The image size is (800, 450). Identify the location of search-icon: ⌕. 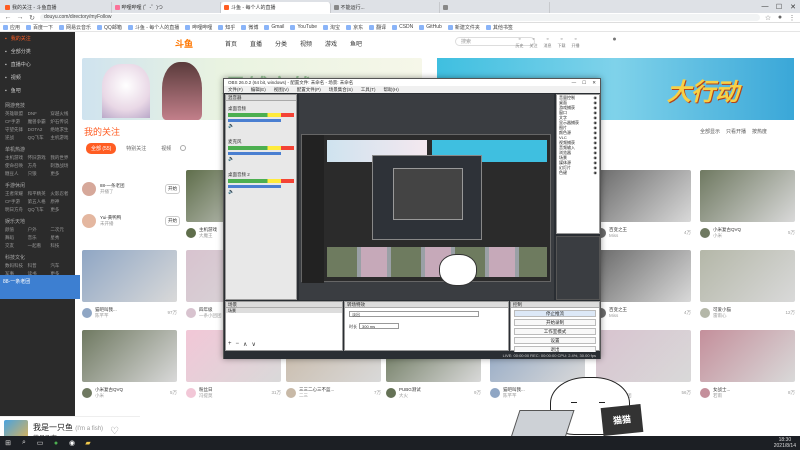
(24, 443).